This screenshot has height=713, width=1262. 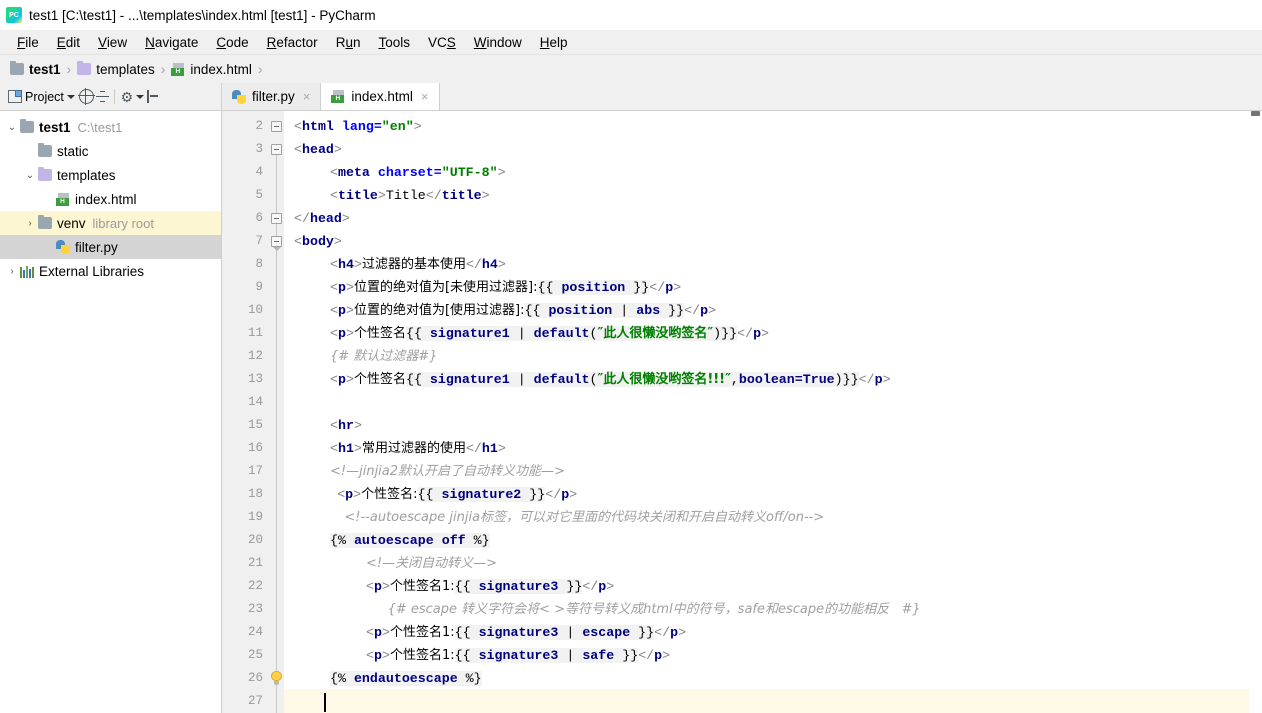 I want to click on menu-item-refactor: Refactor, so click(x=292, y=42).